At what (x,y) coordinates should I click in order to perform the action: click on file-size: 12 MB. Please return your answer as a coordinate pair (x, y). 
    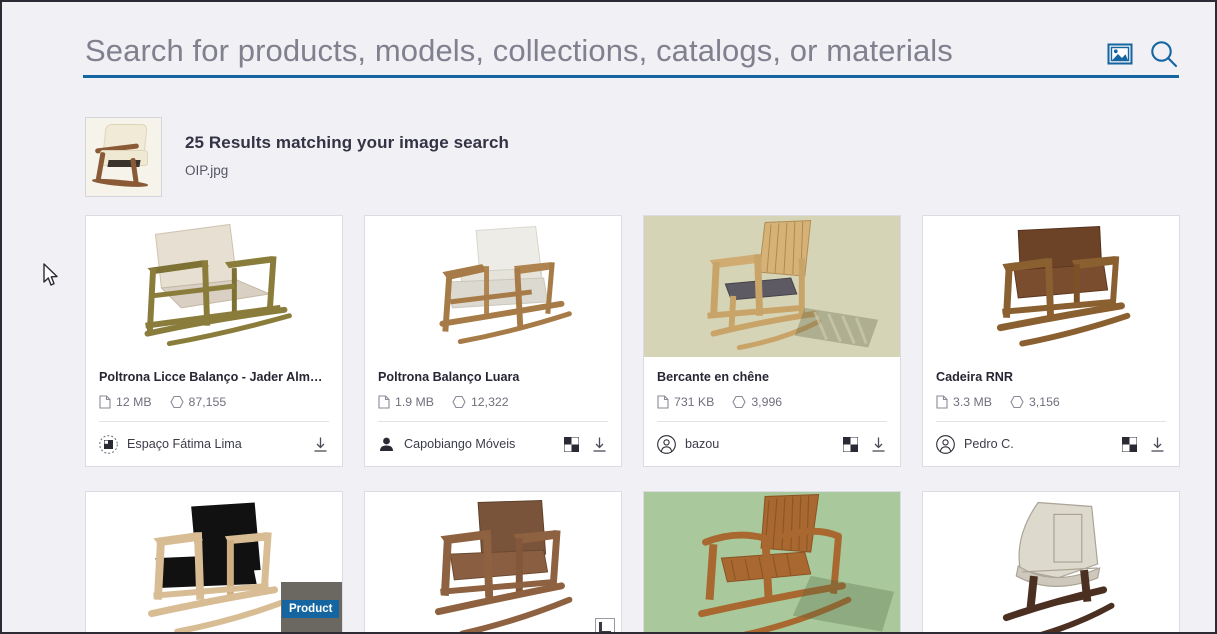
    Looking at the image, I should click on (125, 402).